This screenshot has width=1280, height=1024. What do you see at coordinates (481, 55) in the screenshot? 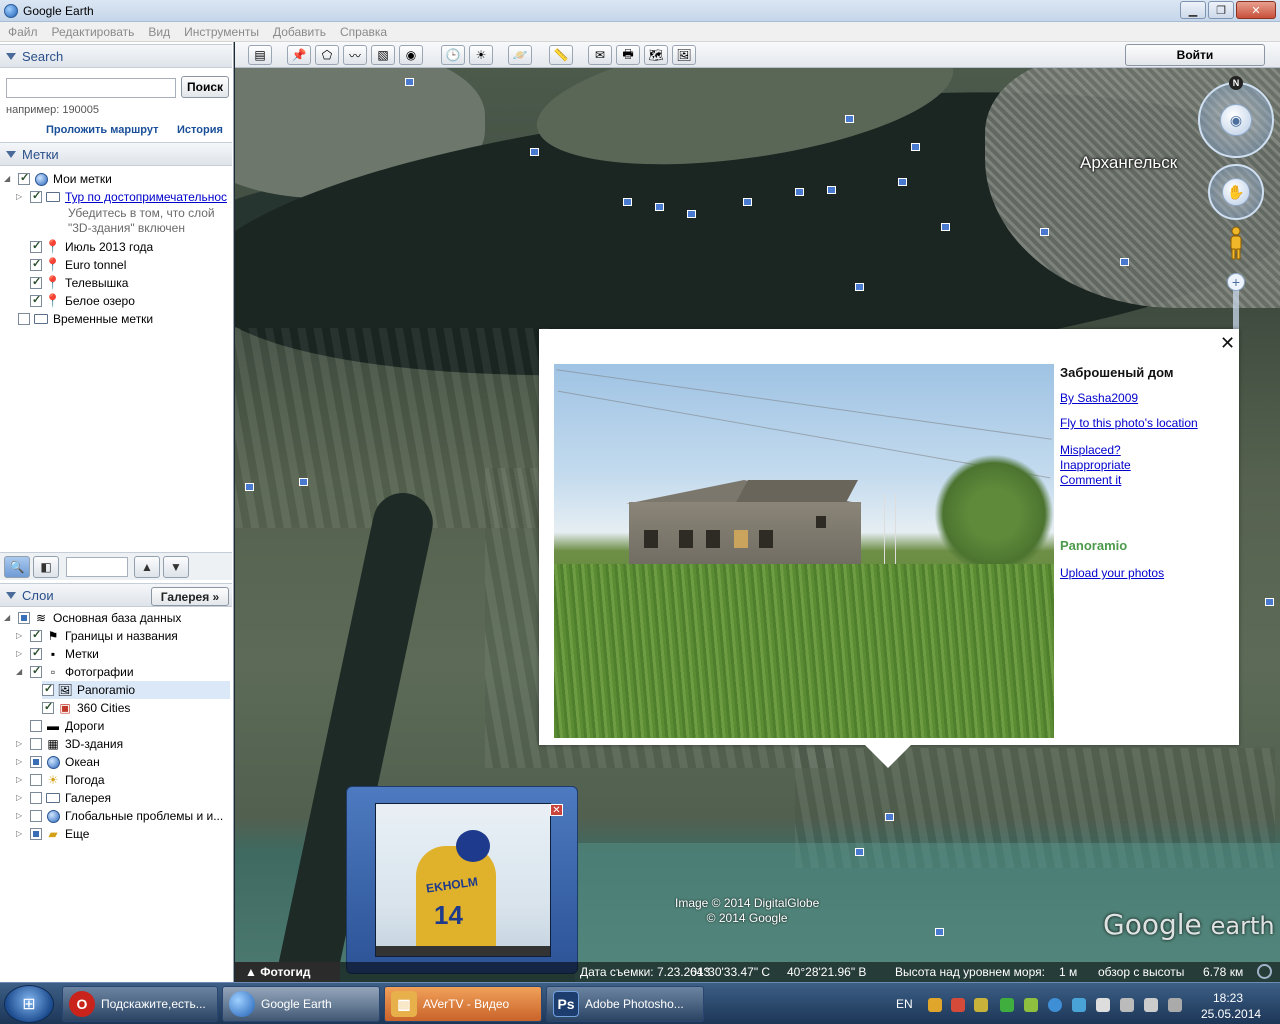
I see `sunlight-icon: ☀` at bounding box center [481, 55].